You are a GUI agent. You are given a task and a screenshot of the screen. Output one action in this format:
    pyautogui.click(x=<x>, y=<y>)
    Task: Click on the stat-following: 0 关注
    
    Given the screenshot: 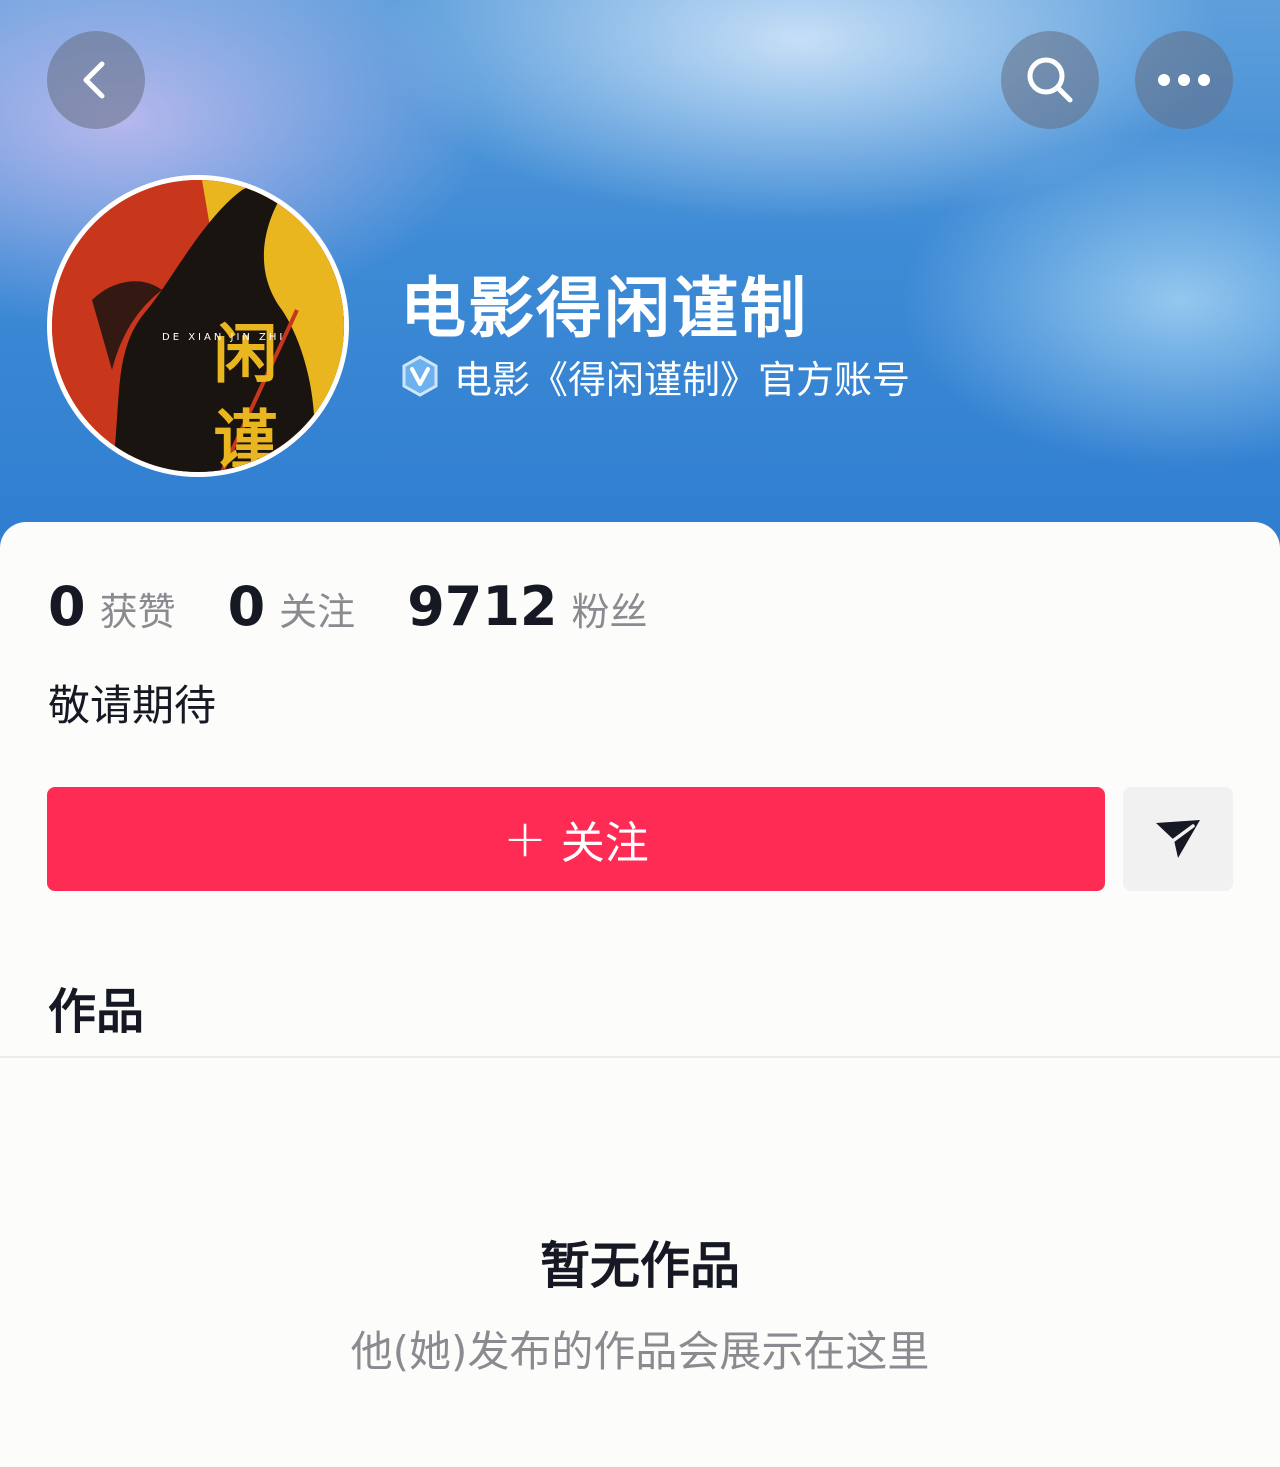 What is the action you would take?
    pyautogui.click(x=292, y=606)
    